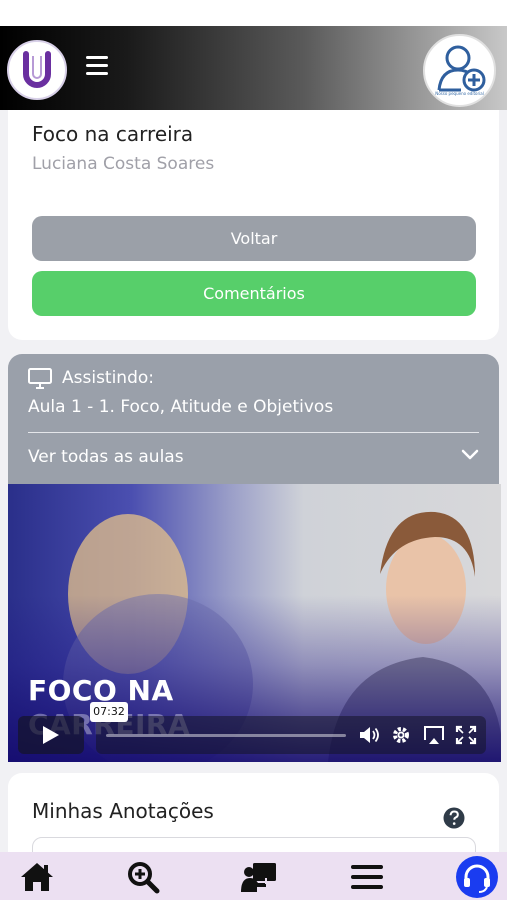  Describe the element at coordinates (108, 378) in the screenshot. I see `watching-label: Assistindo:` at that location.